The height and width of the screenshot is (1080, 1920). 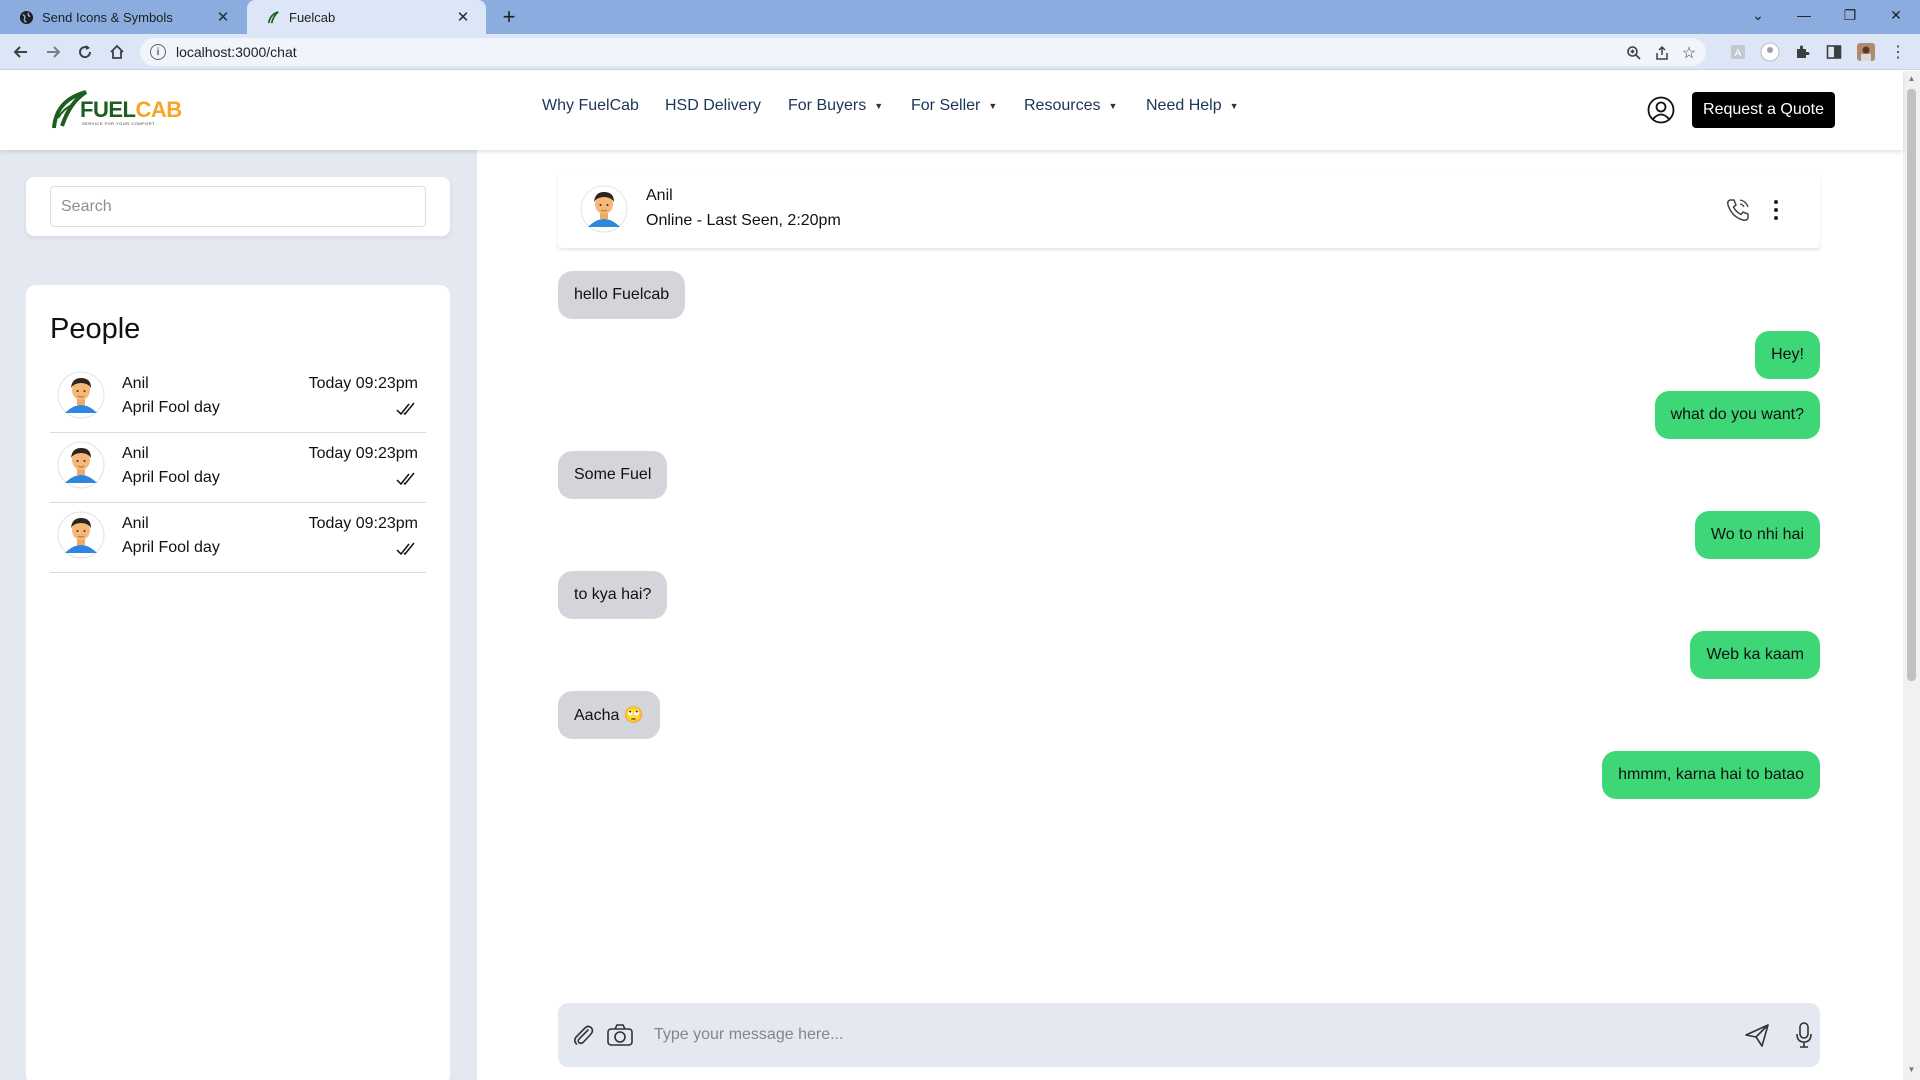 I want to click on browser-tab-fuelcab: Fuelcab ✕, so click(x=366, y=17).